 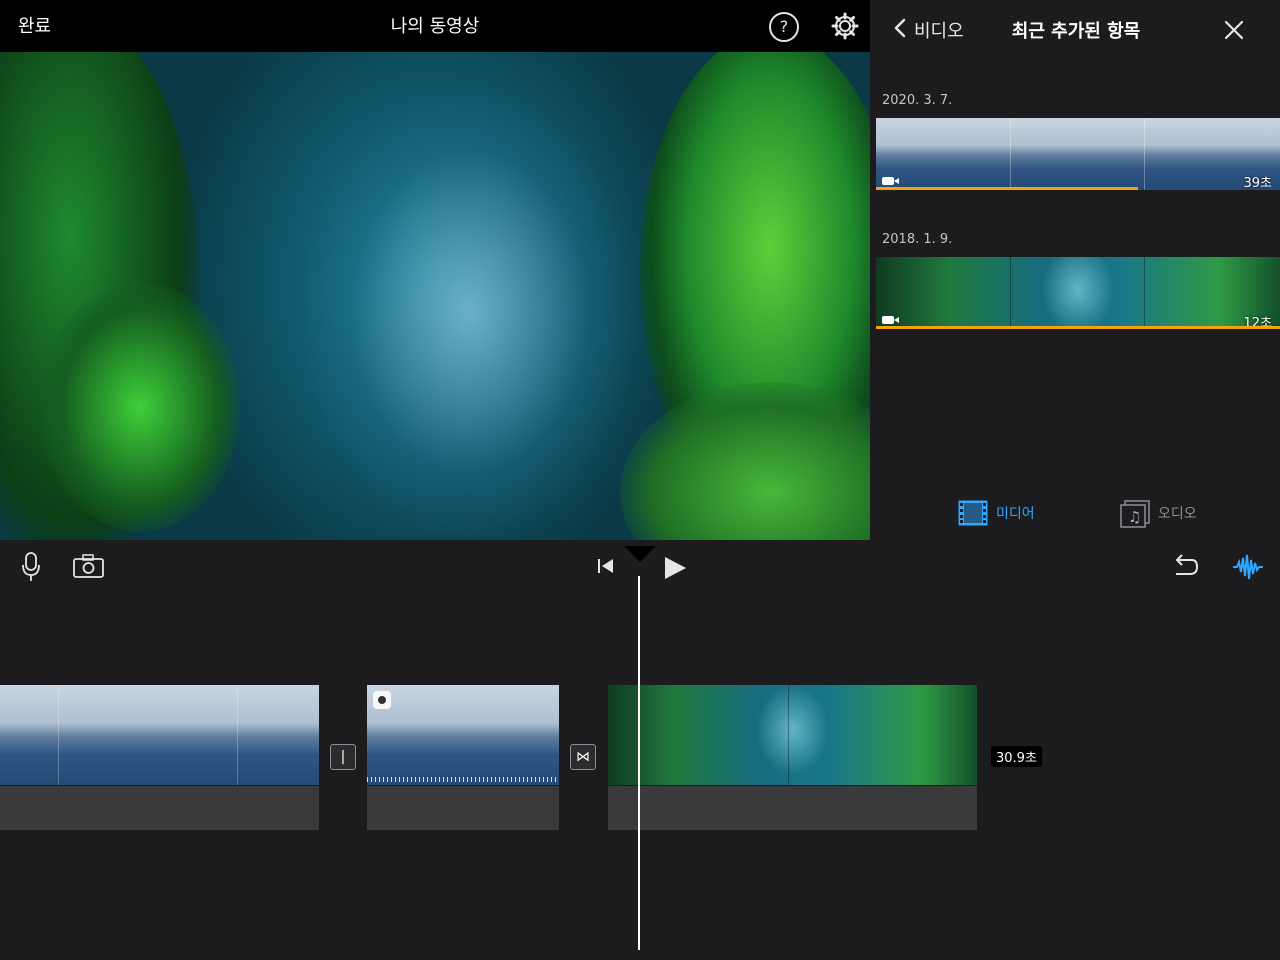 I want to click on tab-media: 미디어, so click(x=1011, y=513).